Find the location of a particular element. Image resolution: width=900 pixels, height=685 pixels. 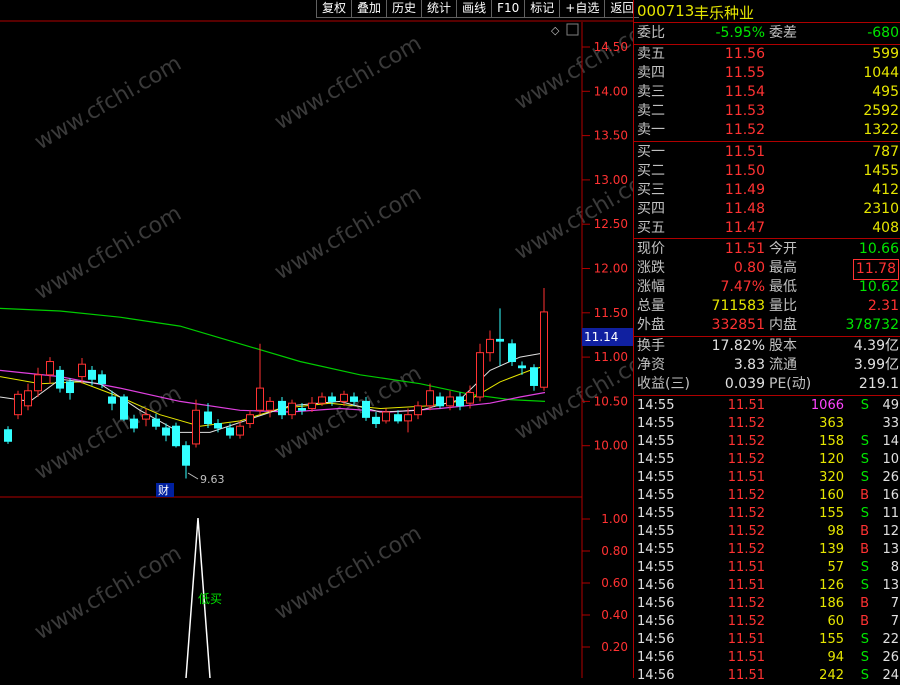

price-tick-label: 13.50 is located at coordinates (611, 136).